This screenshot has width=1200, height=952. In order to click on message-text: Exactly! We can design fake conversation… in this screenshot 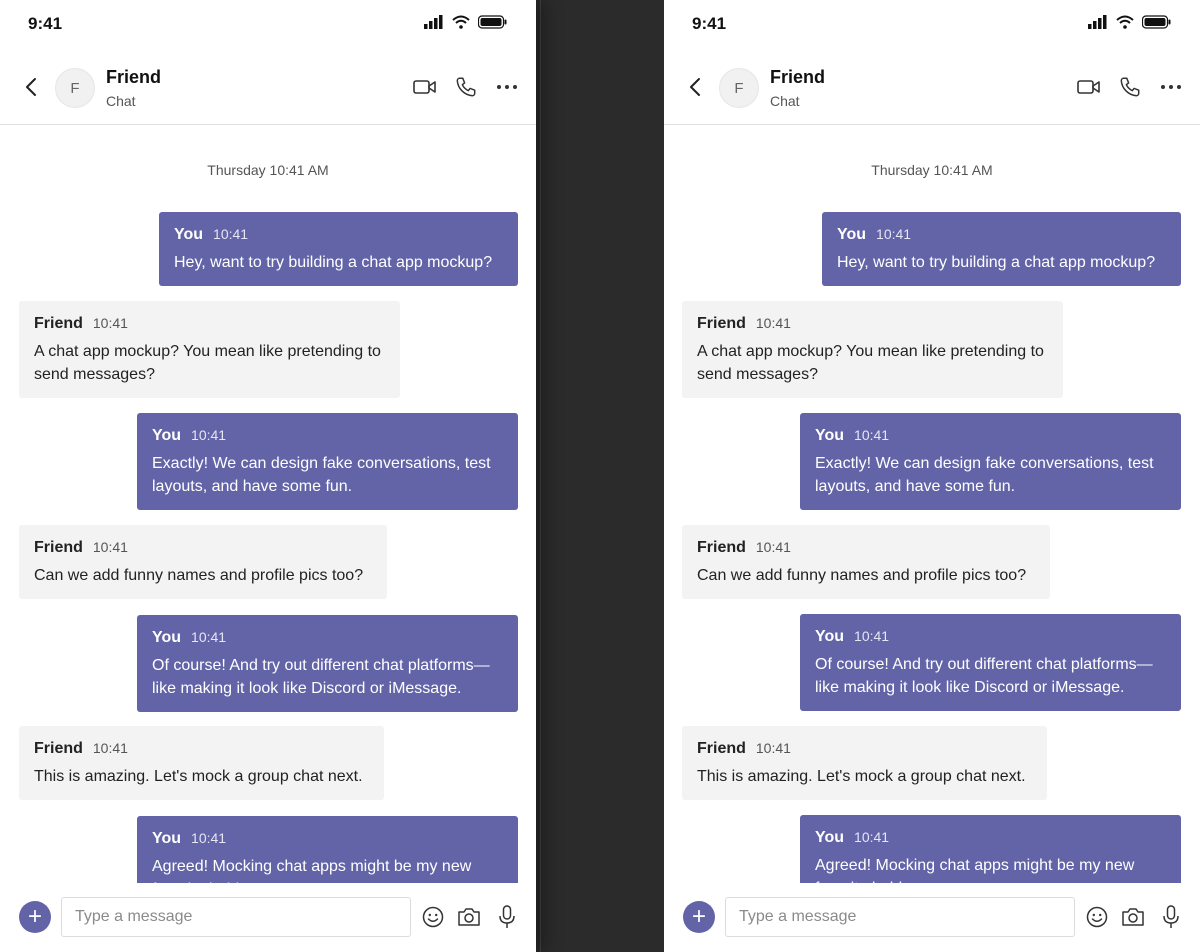, I will do `click(984, 475)`.